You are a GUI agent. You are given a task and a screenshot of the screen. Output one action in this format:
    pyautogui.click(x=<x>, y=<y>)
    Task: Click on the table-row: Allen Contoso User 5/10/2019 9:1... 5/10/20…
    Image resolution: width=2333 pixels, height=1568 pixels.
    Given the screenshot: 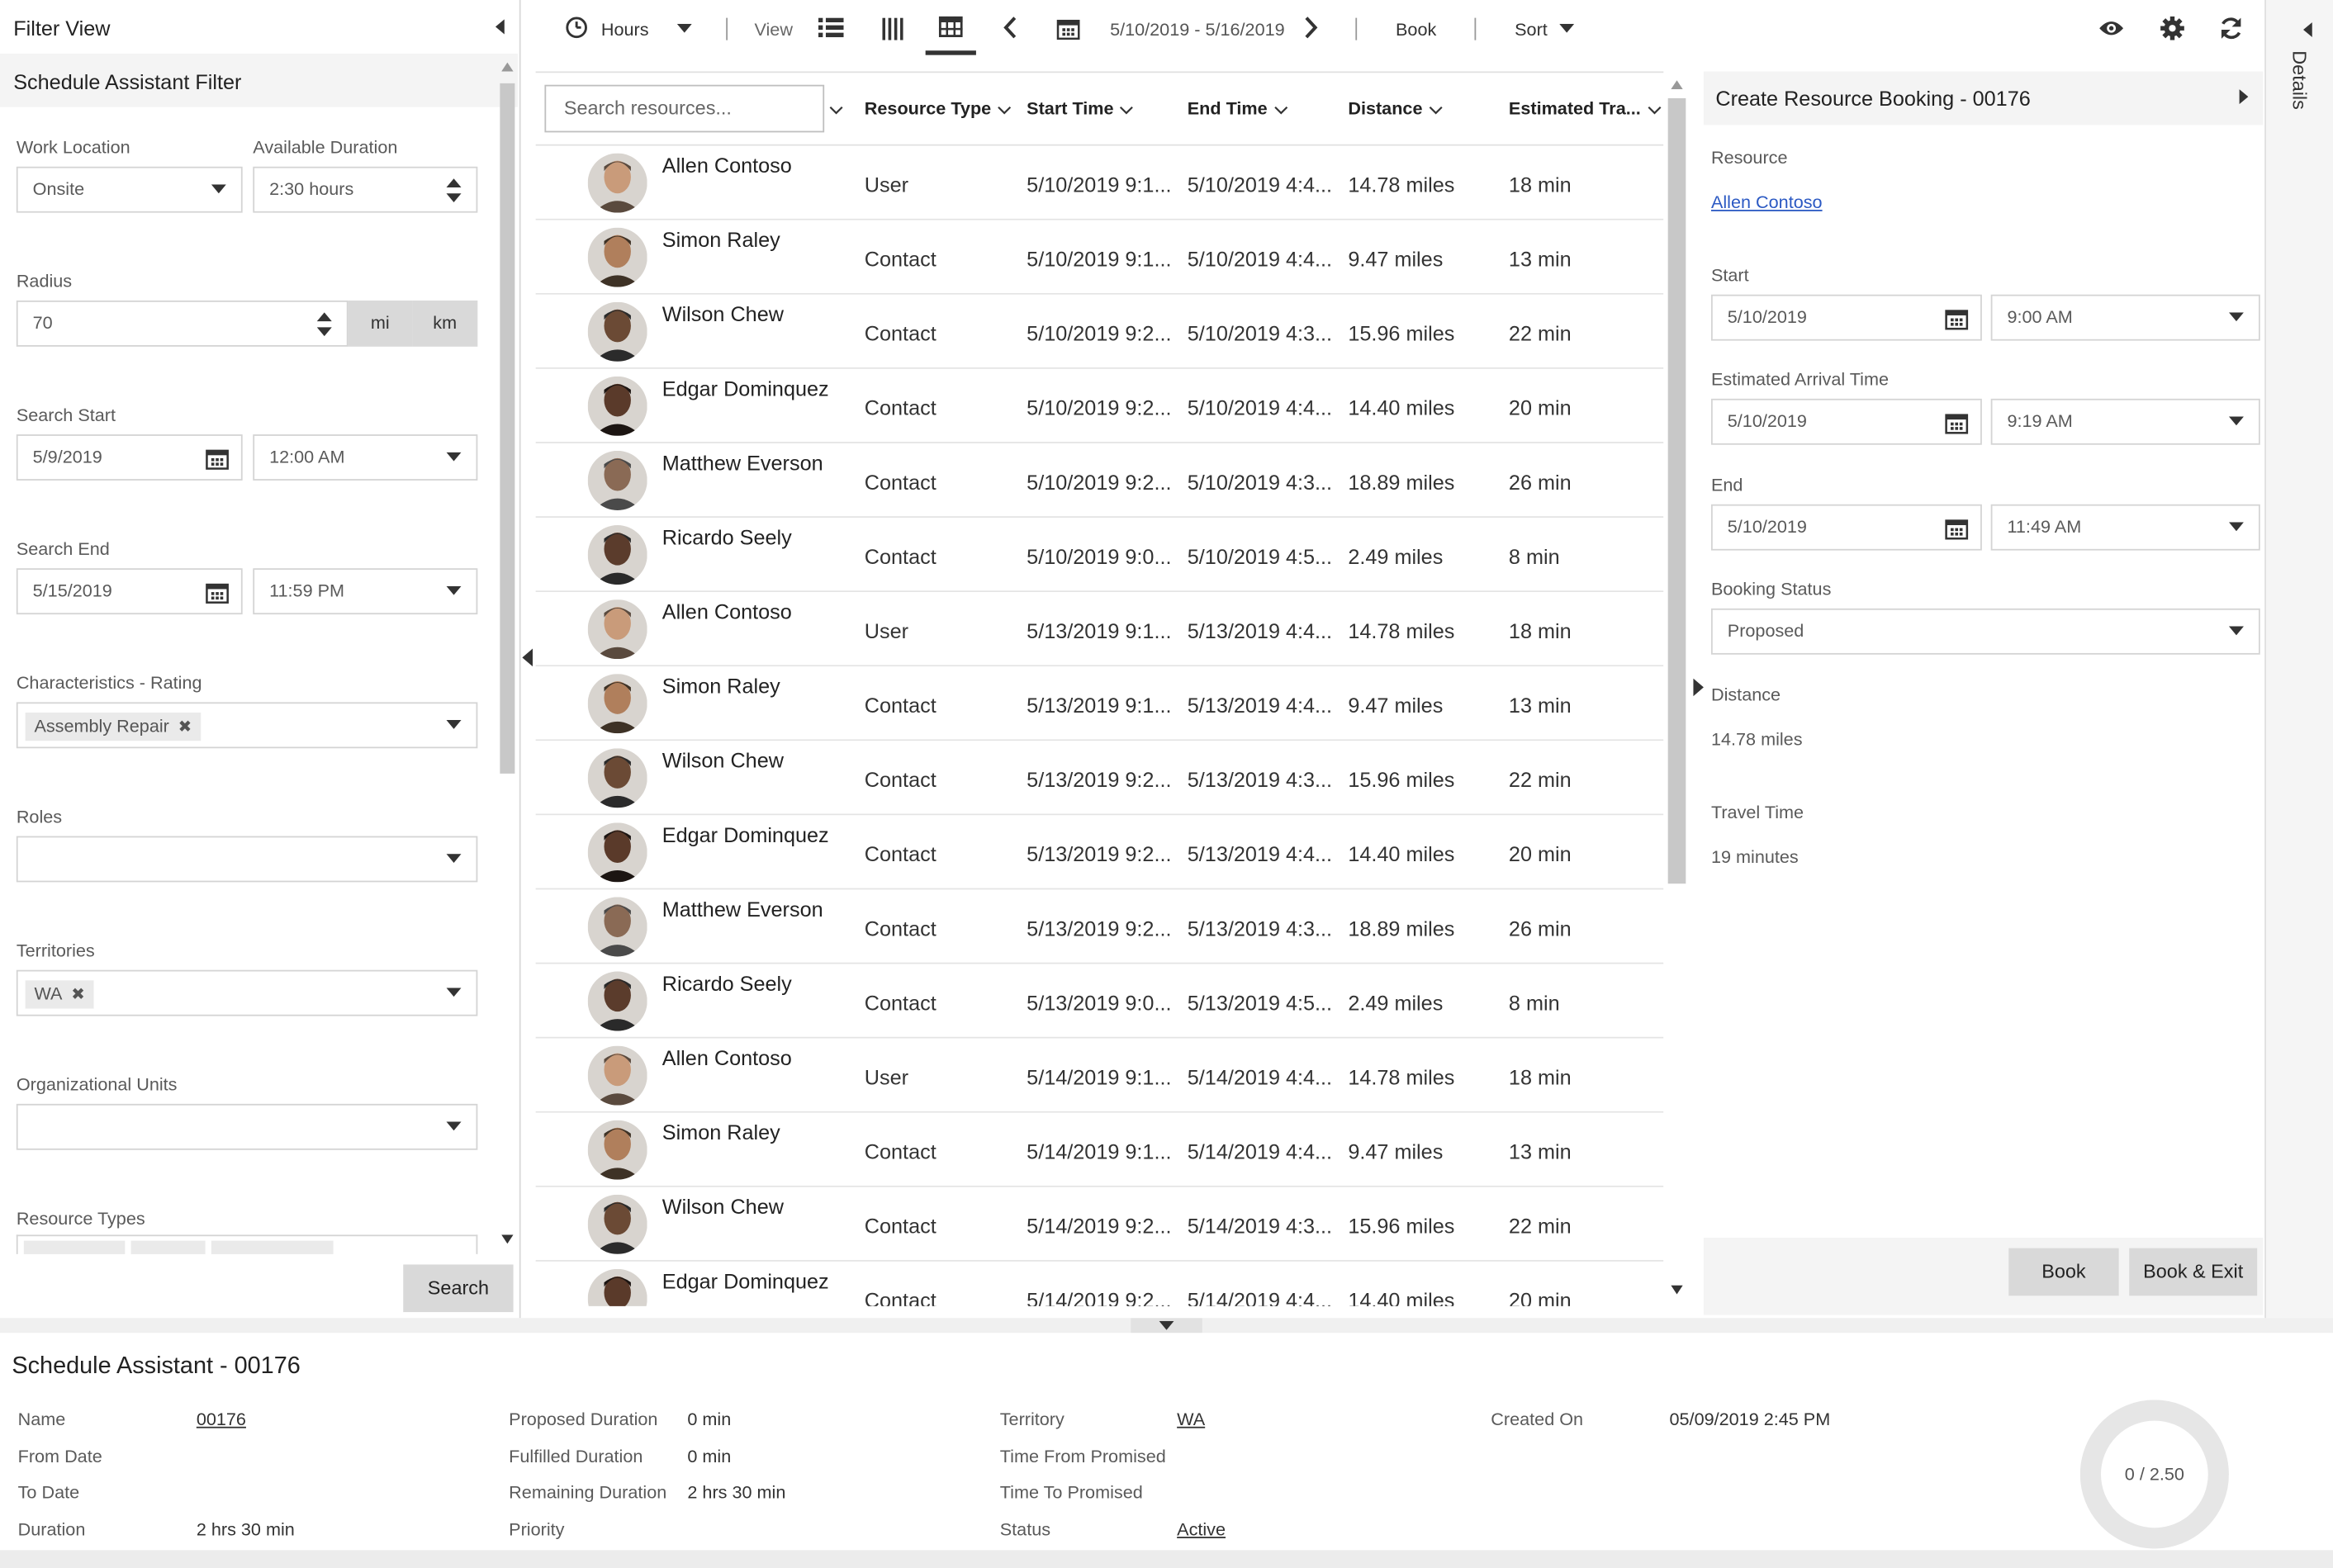 What is the action you would take?
    pyautogui.click(x=1099, y=182)
    